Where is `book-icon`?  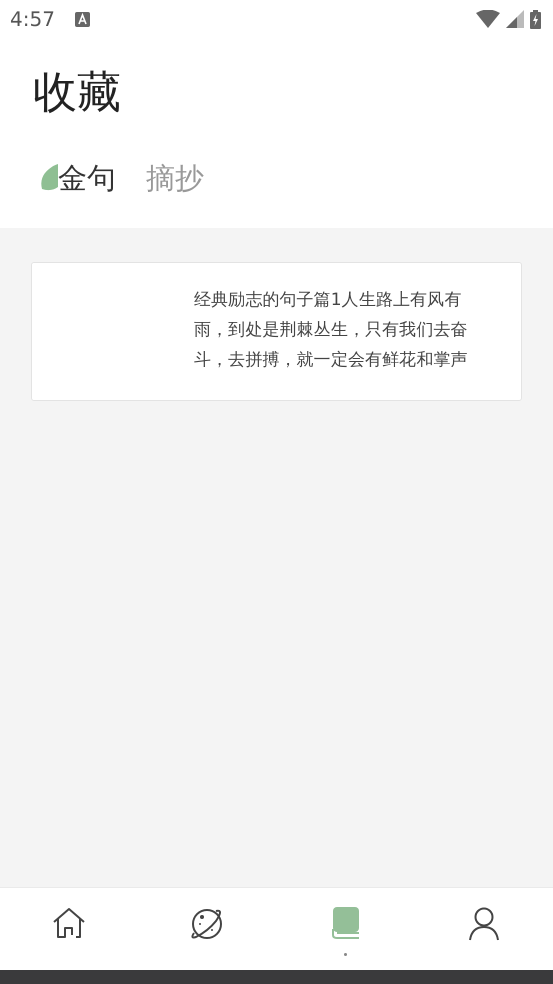 book-icon is located at coordinates (346, 923).